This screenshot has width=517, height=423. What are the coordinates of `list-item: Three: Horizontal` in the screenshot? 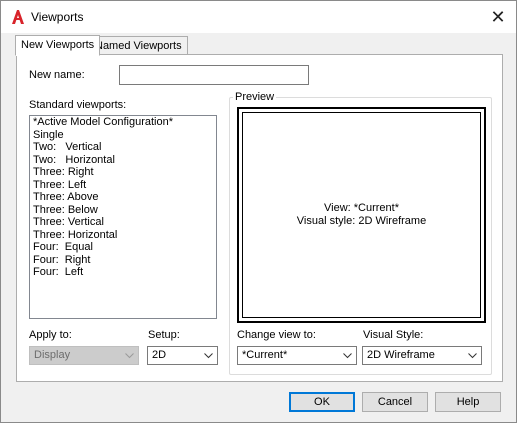 It's located at (123, 235).